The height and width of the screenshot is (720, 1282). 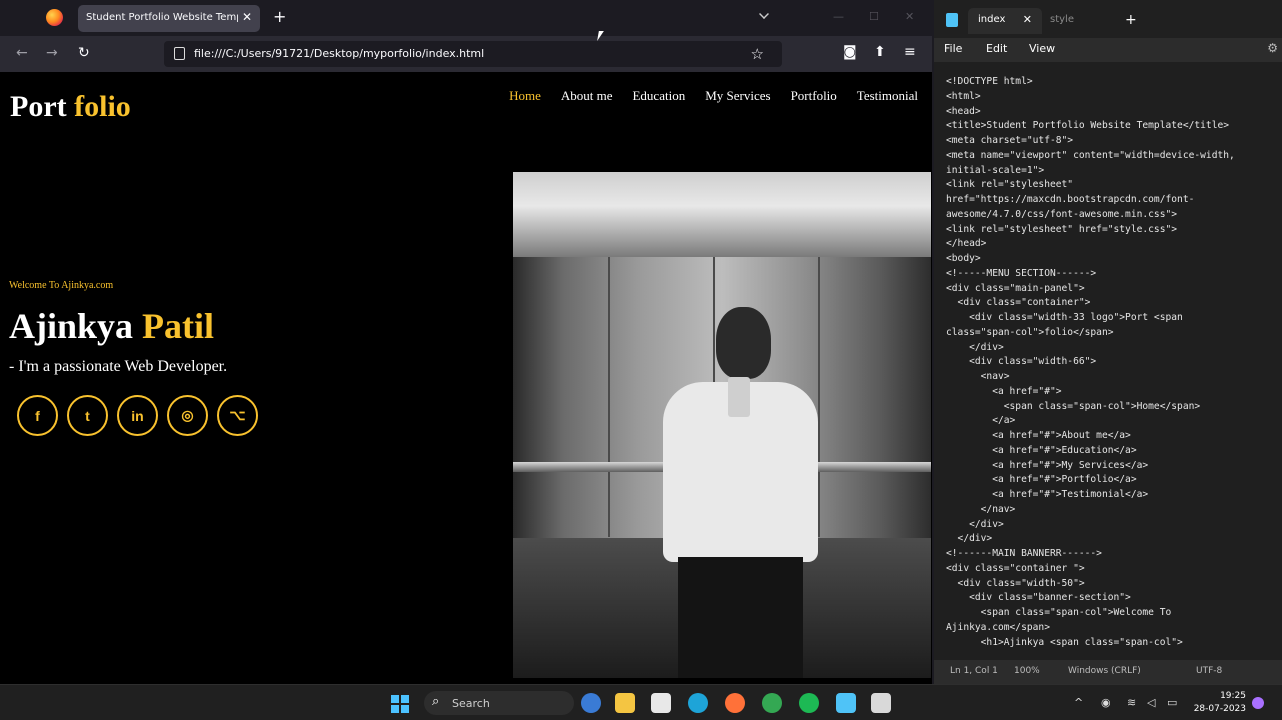 What do you see at coordinates (809, 703) in the screenshot?
I see `spotify-icon` at bounding box center [809, 703].